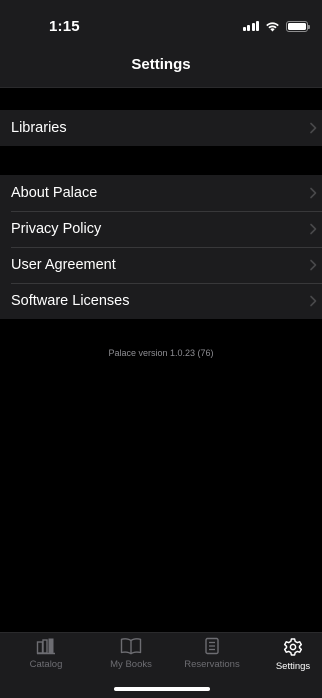 The width and height of the screenshot is (322, 698). I want to click on gear-icon, so click(293, 647).